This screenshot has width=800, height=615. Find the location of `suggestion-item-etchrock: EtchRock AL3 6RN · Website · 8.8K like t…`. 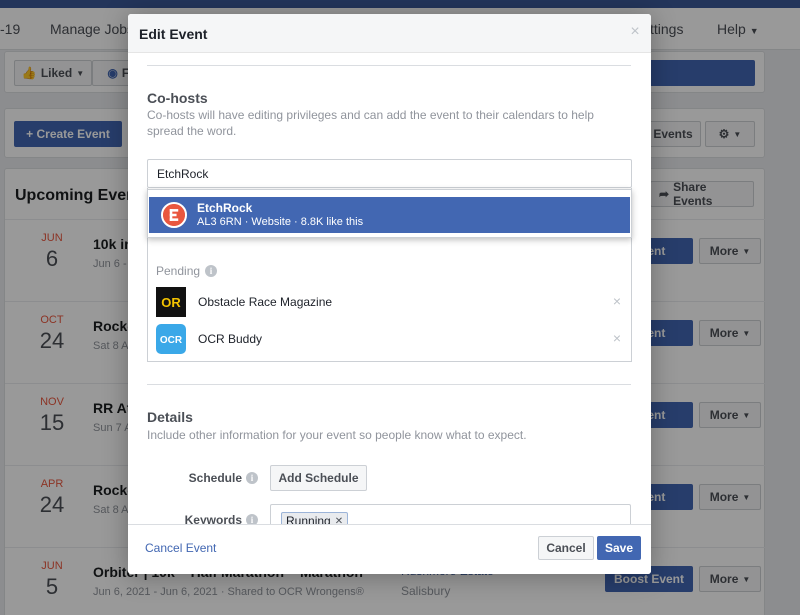

suggestion-item-etchrock: EtchRock AL3 6RN · Website · 8.8K like t… is located at coordinates (389, 215).